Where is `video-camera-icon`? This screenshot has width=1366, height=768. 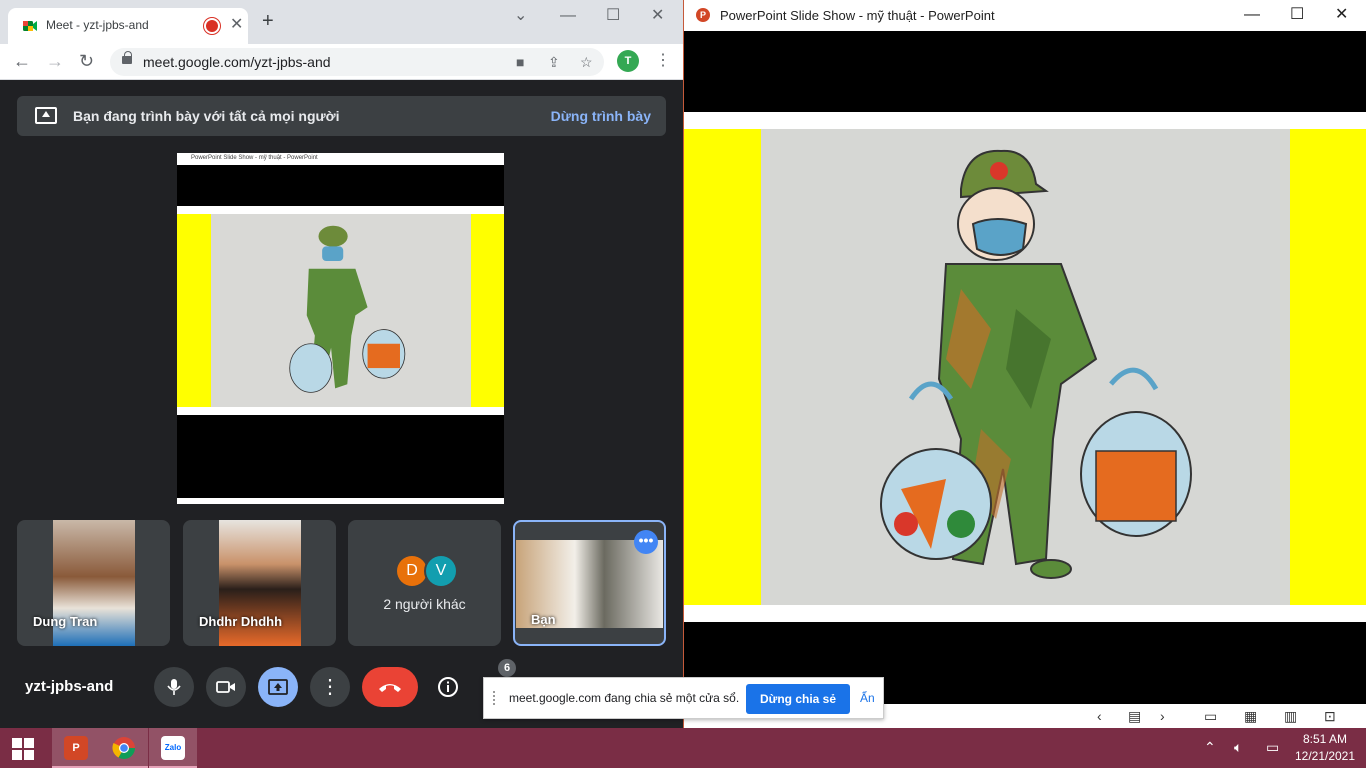 video-camera-icon is located at coordinates (225, 687).